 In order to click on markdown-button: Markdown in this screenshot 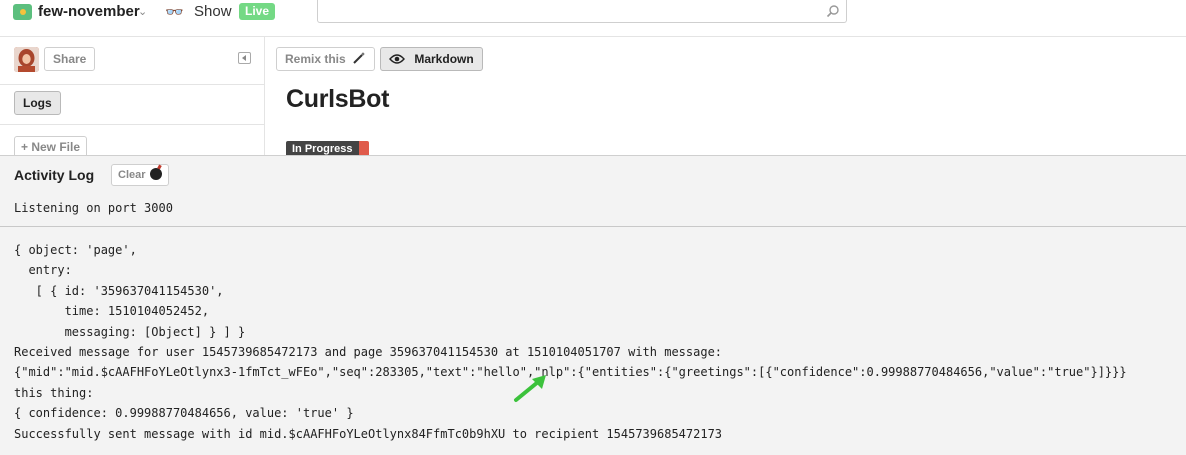, I will do `click(431, 59)`.